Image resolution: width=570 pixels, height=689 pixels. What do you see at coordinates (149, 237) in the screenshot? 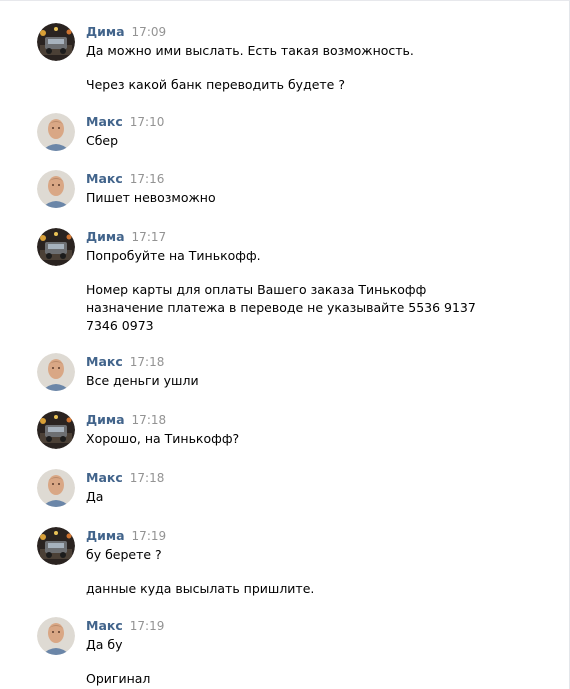
I see `message-time: 17:17` at bounding box center [149, 237].